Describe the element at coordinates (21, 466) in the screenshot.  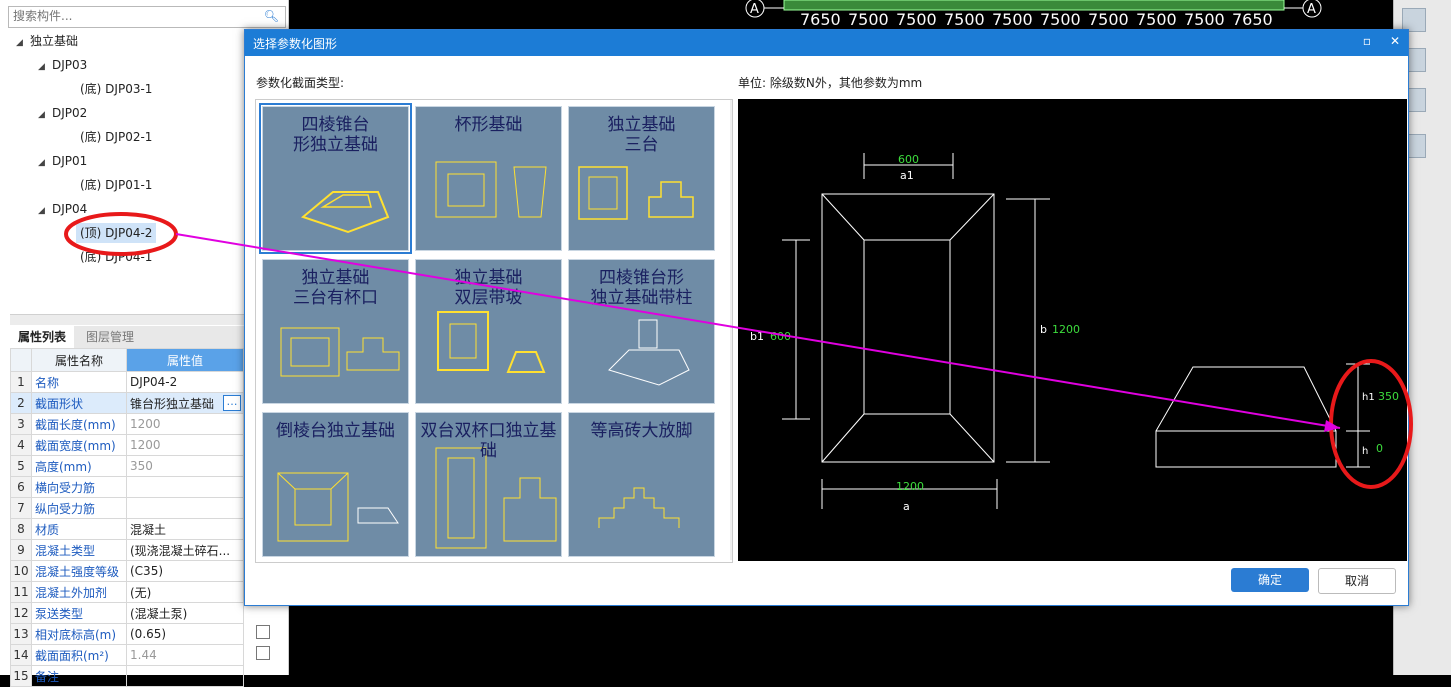
I see `row-index: 5` at that location.